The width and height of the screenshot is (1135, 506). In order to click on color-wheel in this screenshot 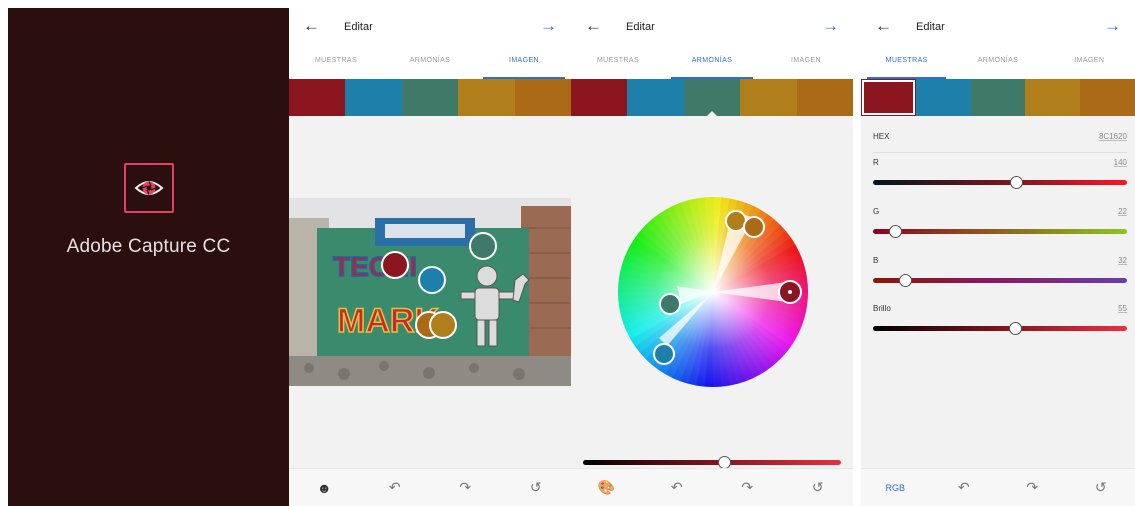, I will do `click(713, 294)`.